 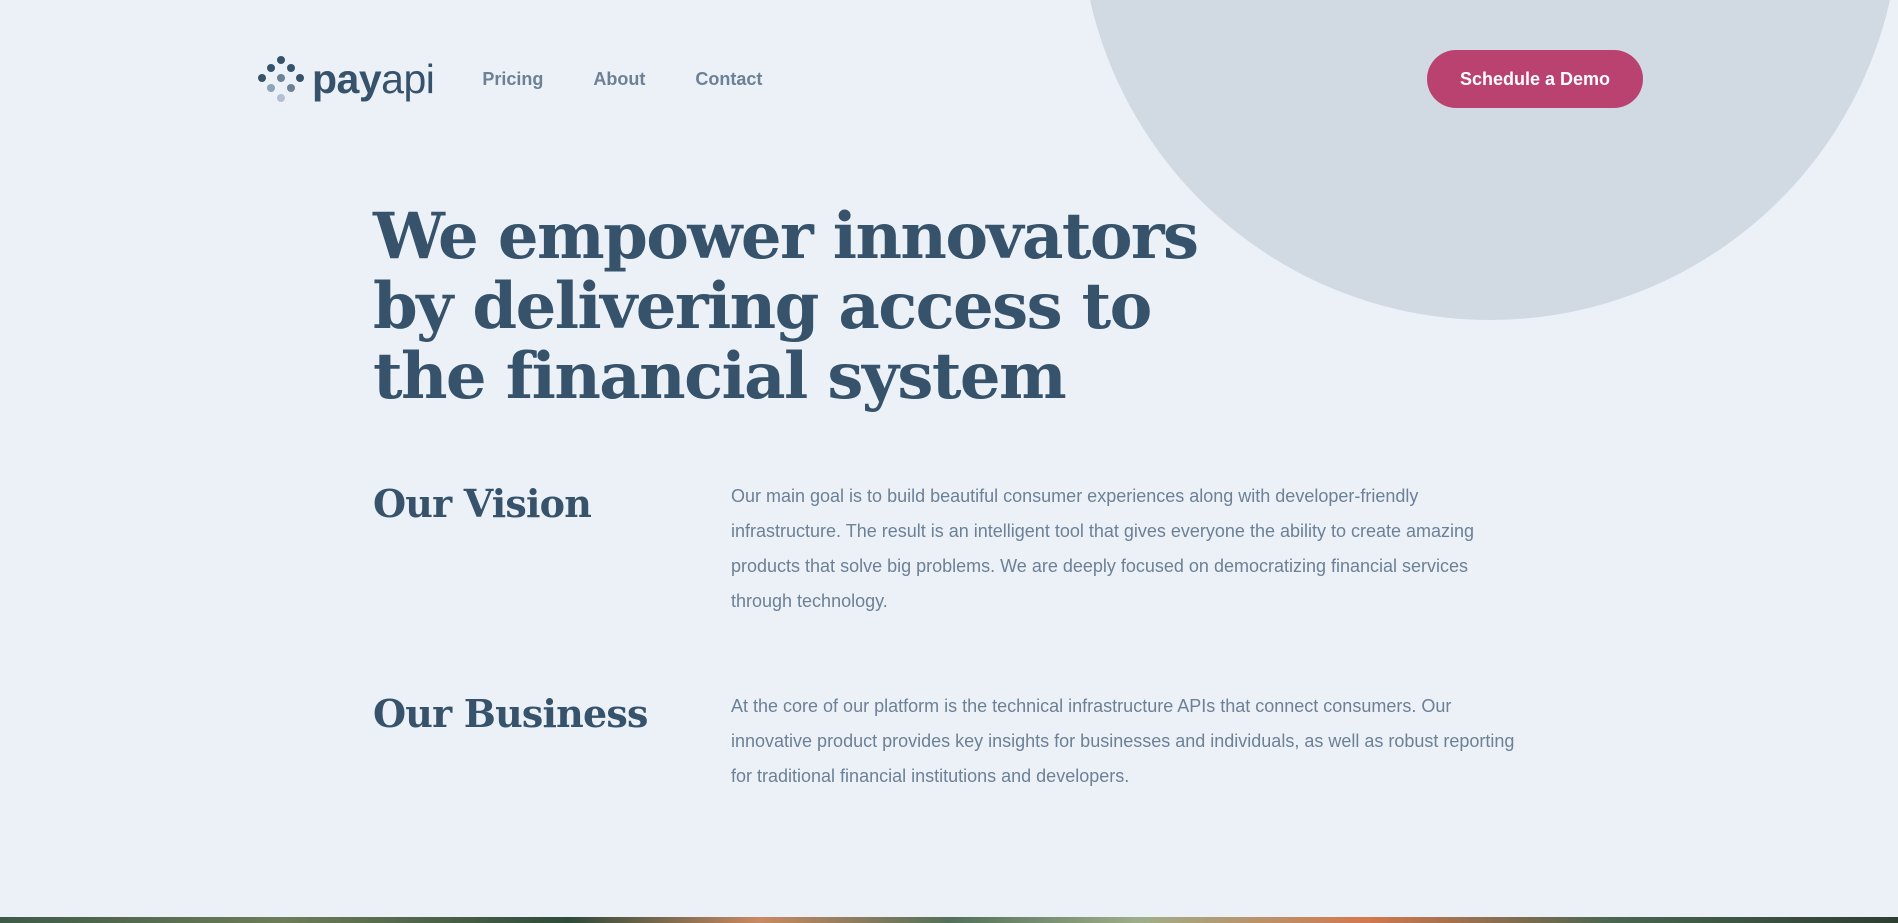 I want to click on brand-wordmark: payapi, so click(x=373, y=78).